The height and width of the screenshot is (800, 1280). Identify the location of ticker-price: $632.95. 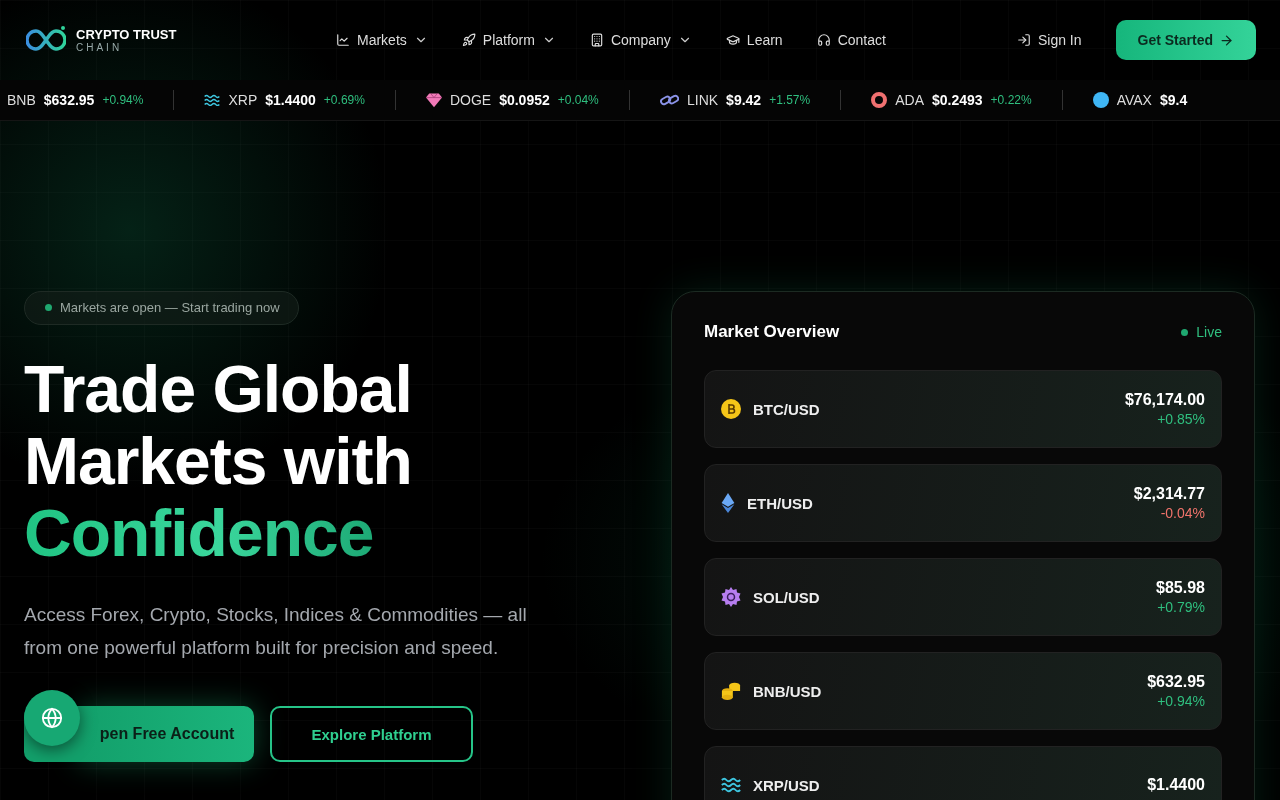
(69, 100).